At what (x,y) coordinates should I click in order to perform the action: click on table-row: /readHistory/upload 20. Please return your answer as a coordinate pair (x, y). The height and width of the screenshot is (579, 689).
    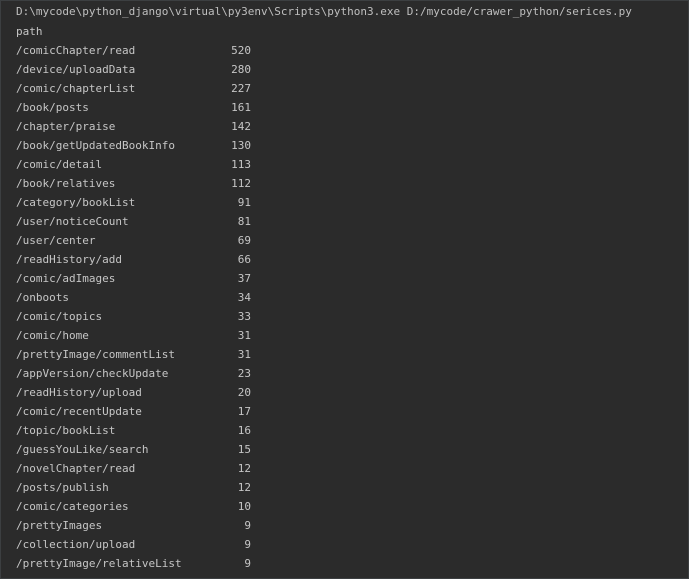
    Looking at the image, I should click on (166, 394).